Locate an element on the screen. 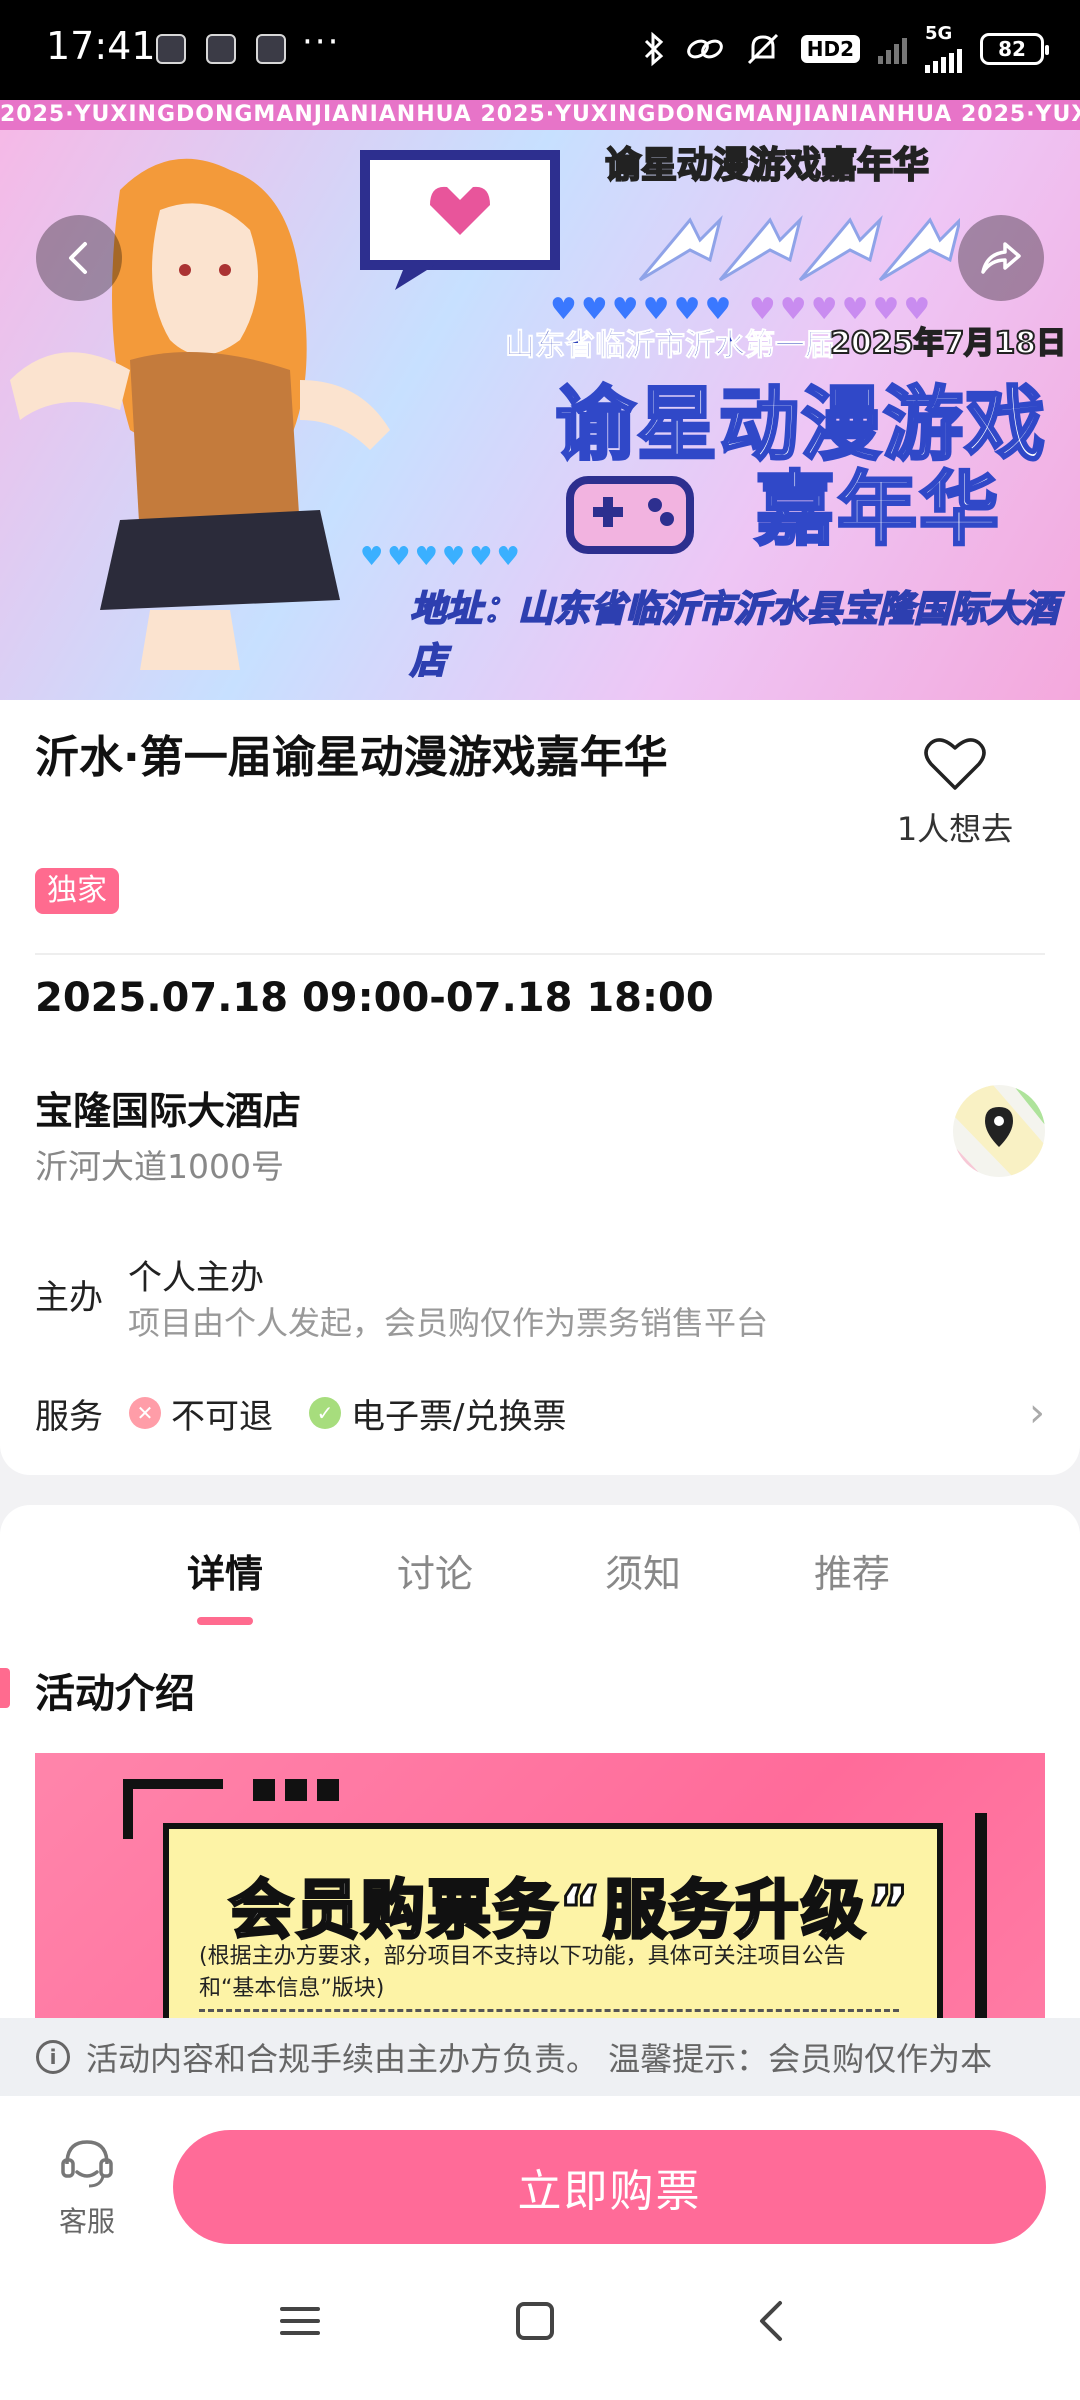 This screenshot has height=2400, width=1080. section-title: 活动介绍 is located at coordinates (115, 1694).